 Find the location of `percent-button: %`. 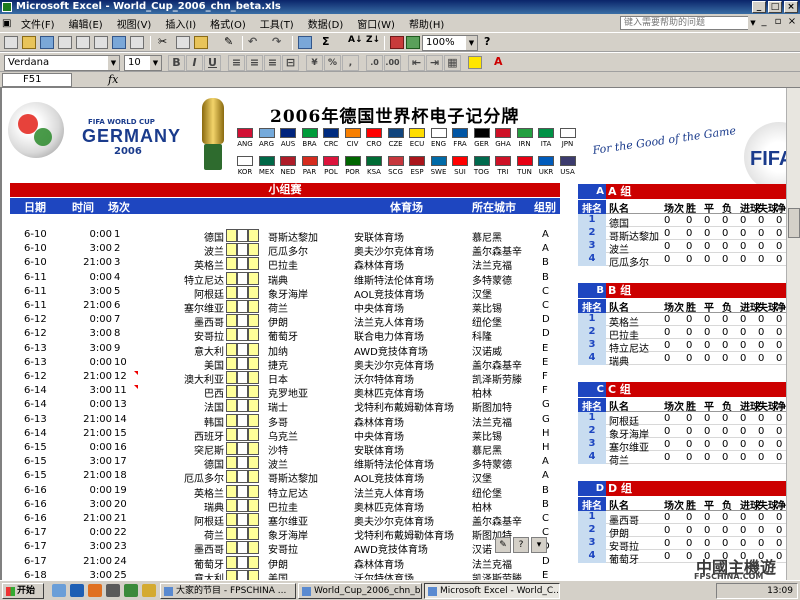

percent-button: % is located at coordinates (332, 63).